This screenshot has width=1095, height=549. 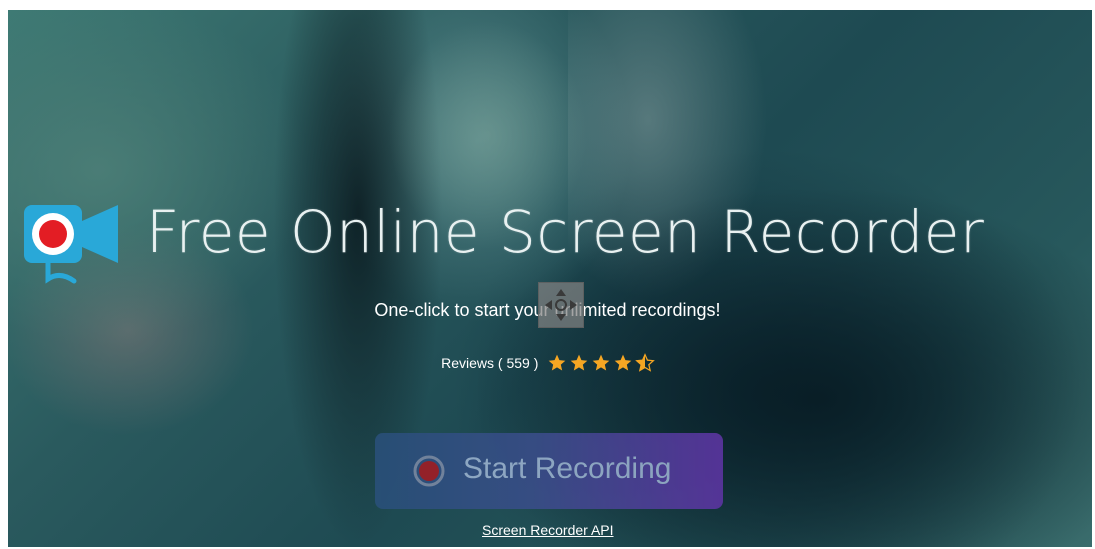 I want to click on screen-recorder-api-link: Screen Recorder API, so click(x=548, y=530).